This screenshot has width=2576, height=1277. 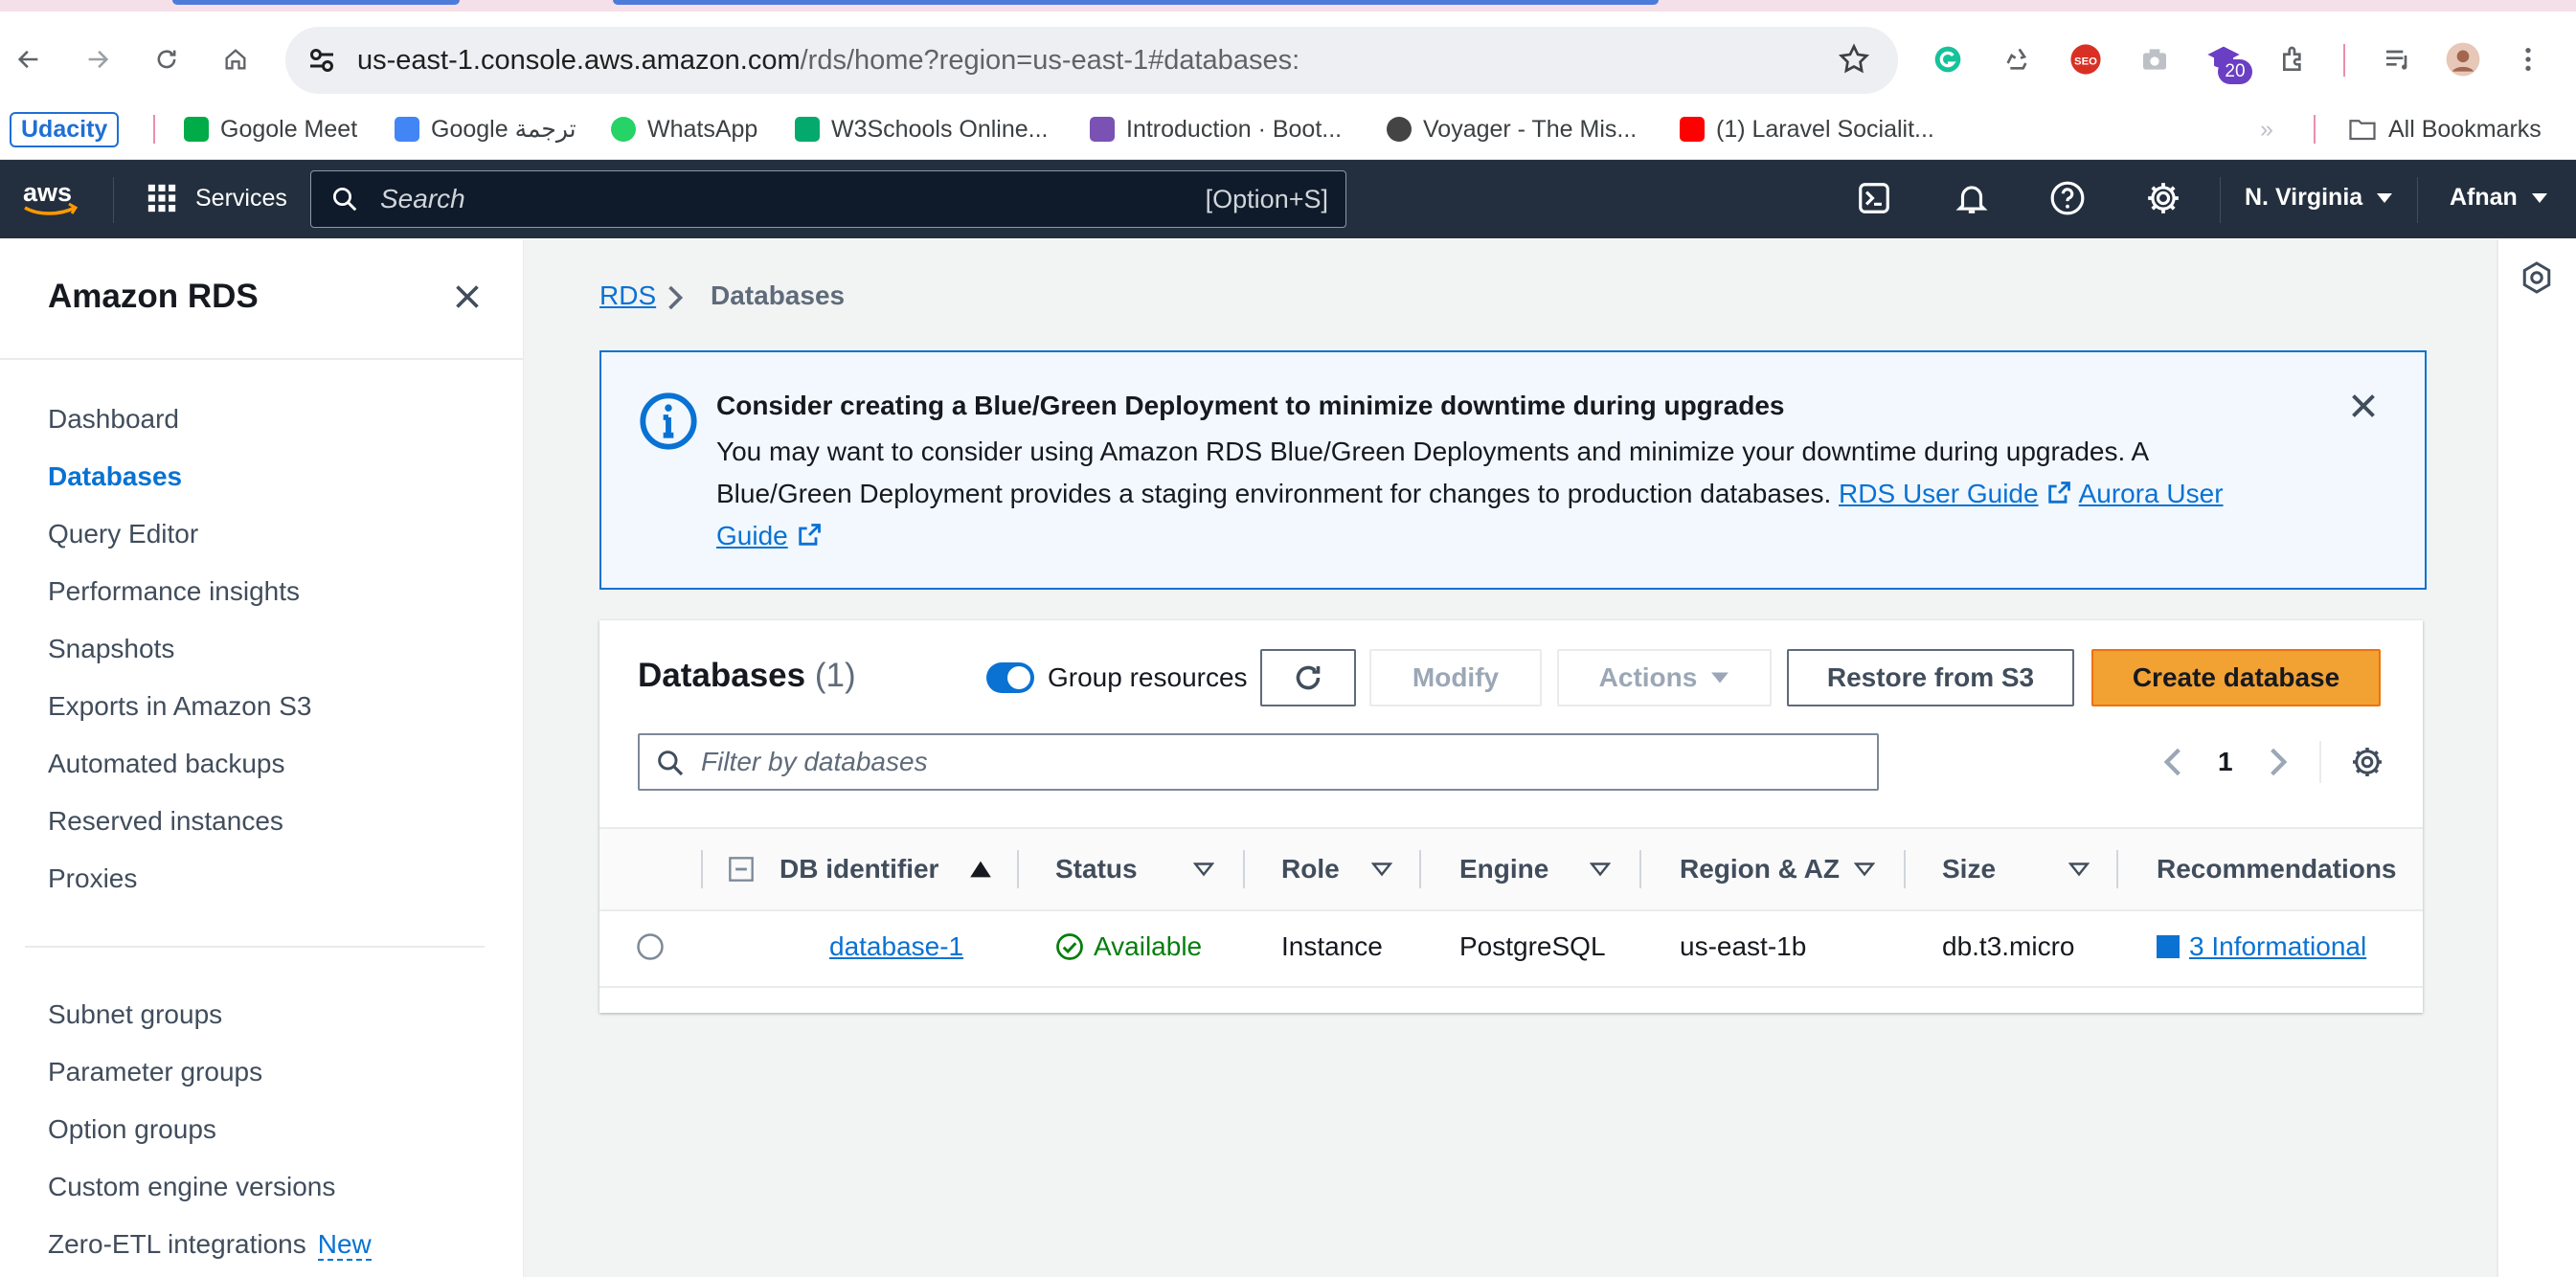 I want to click on refresh-button, so click(x=1308, y=677).